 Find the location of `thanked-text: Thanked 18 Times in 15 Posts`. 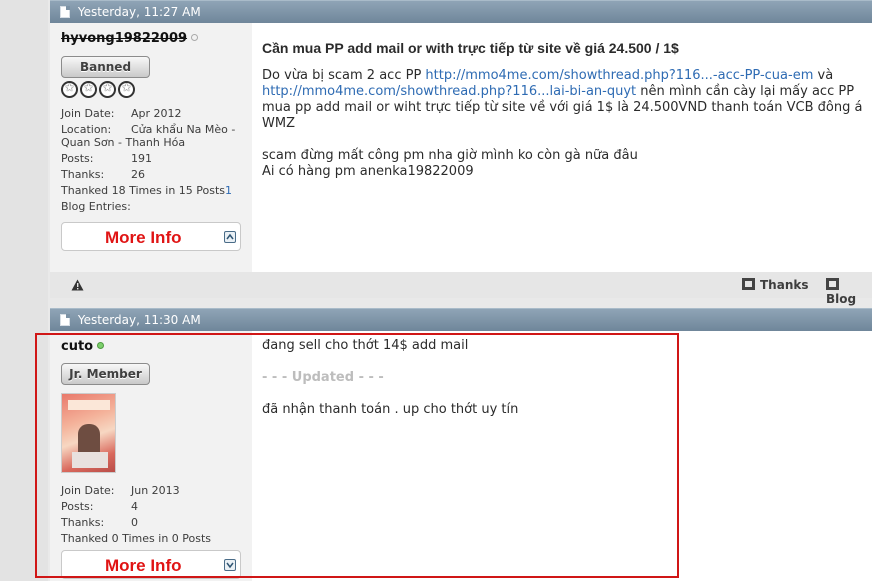

thanked-text: Thanked 18 Times in 15 Posts is located at coordinates (143, 190).